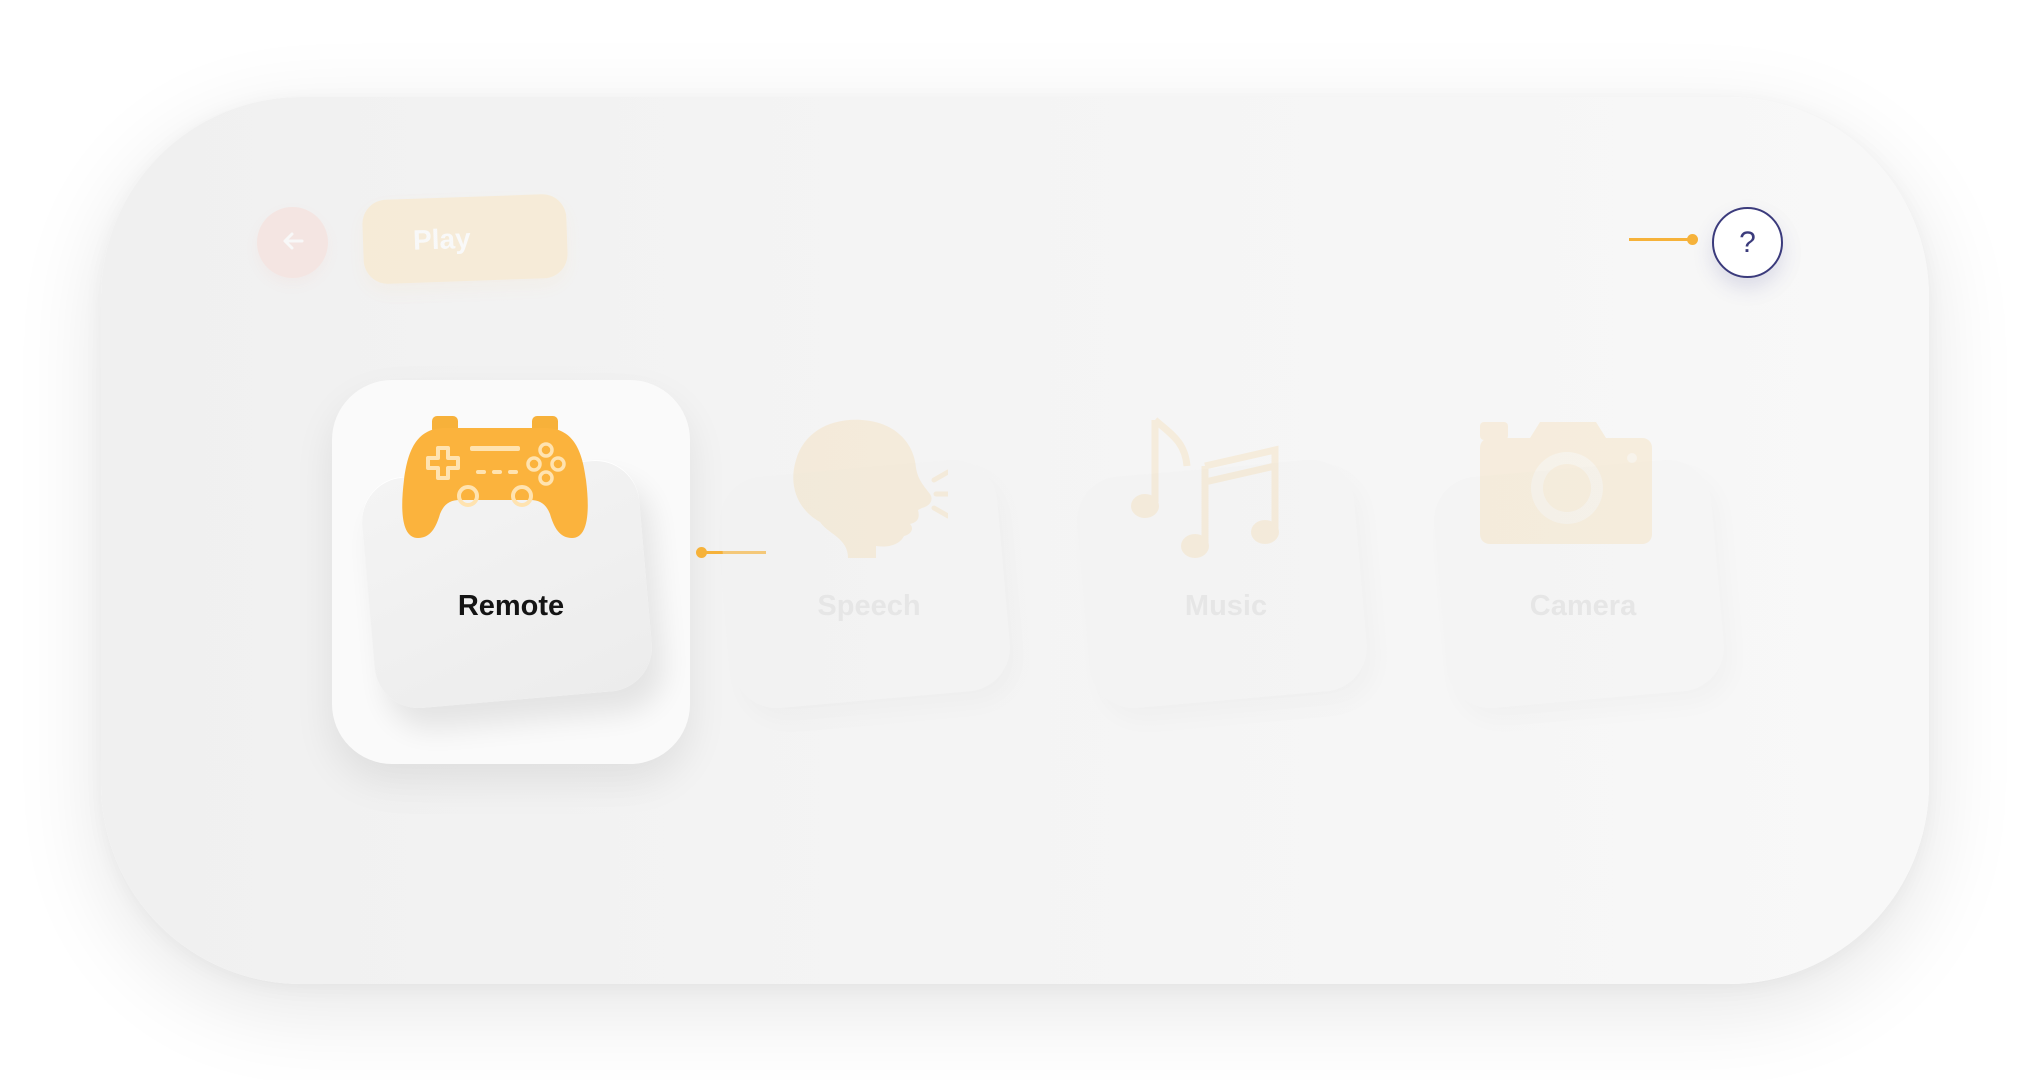  I want to click on speaking-head-icon, so click(855, 485).